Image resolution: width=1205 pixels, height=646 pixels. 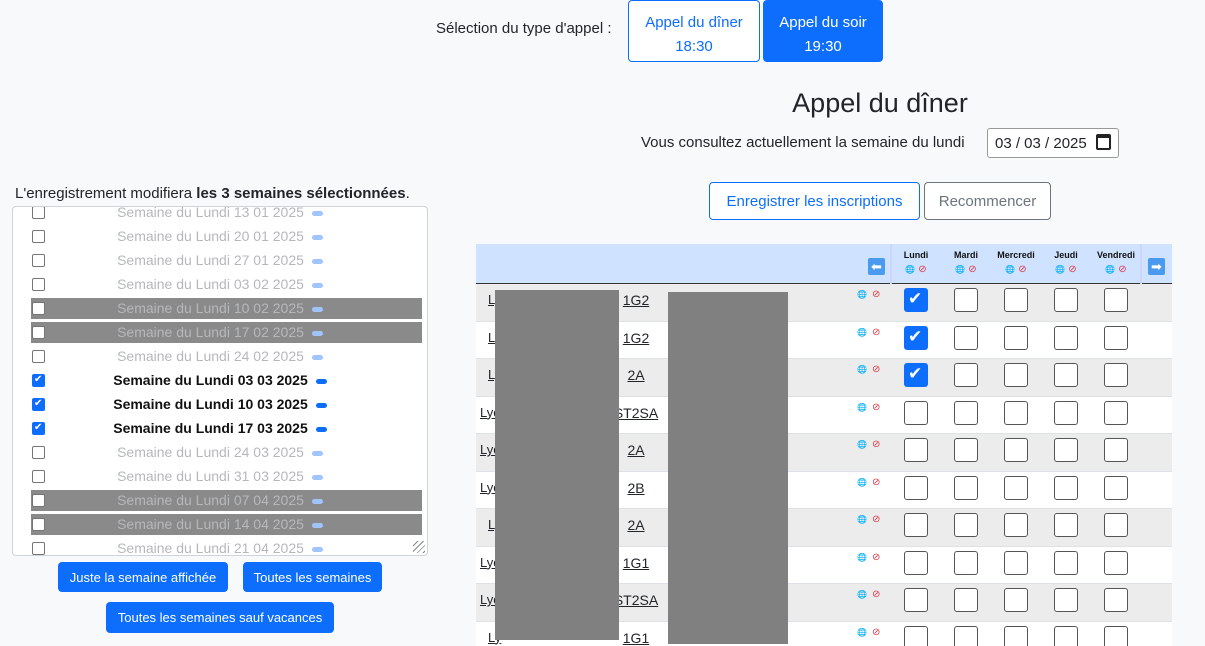 What do you see at coordinates (876, 266) in the screenshot?
I see `prev-week-arrow-icon: ⬅` at bounding box center [876, 266].